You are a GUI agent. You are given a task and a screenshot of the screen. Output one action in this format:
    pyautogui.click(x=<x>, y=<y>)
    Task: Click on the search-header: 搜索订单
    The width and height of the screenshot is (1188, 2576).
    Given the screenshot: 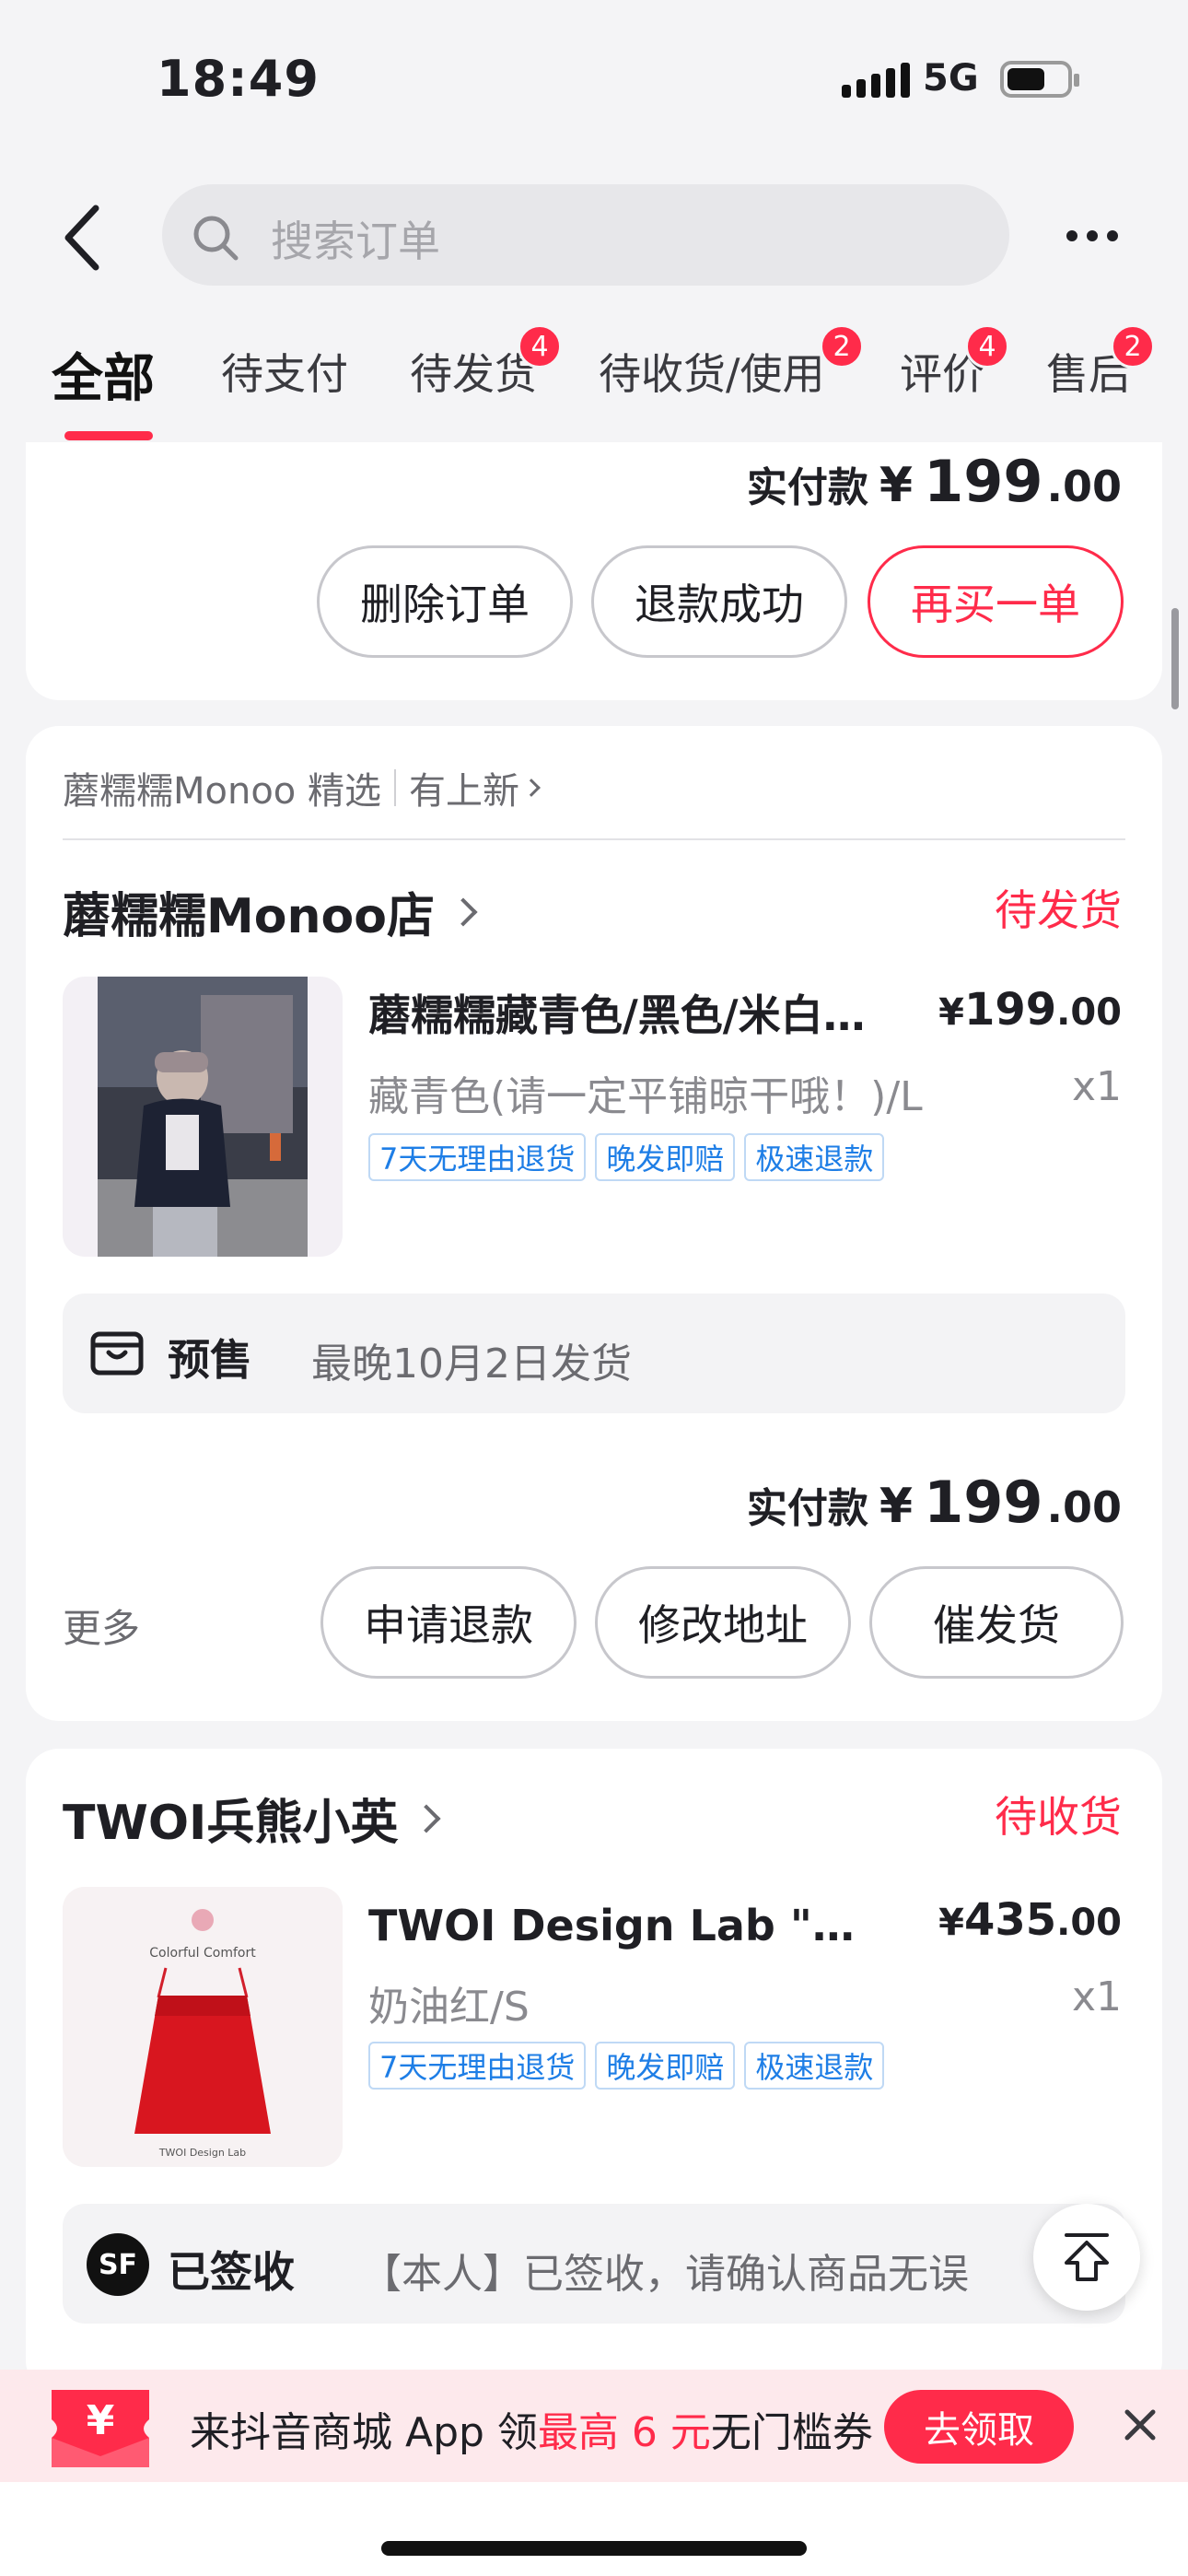 What is the action you would take?
    pyautogui.click(x=594, y=235)
    